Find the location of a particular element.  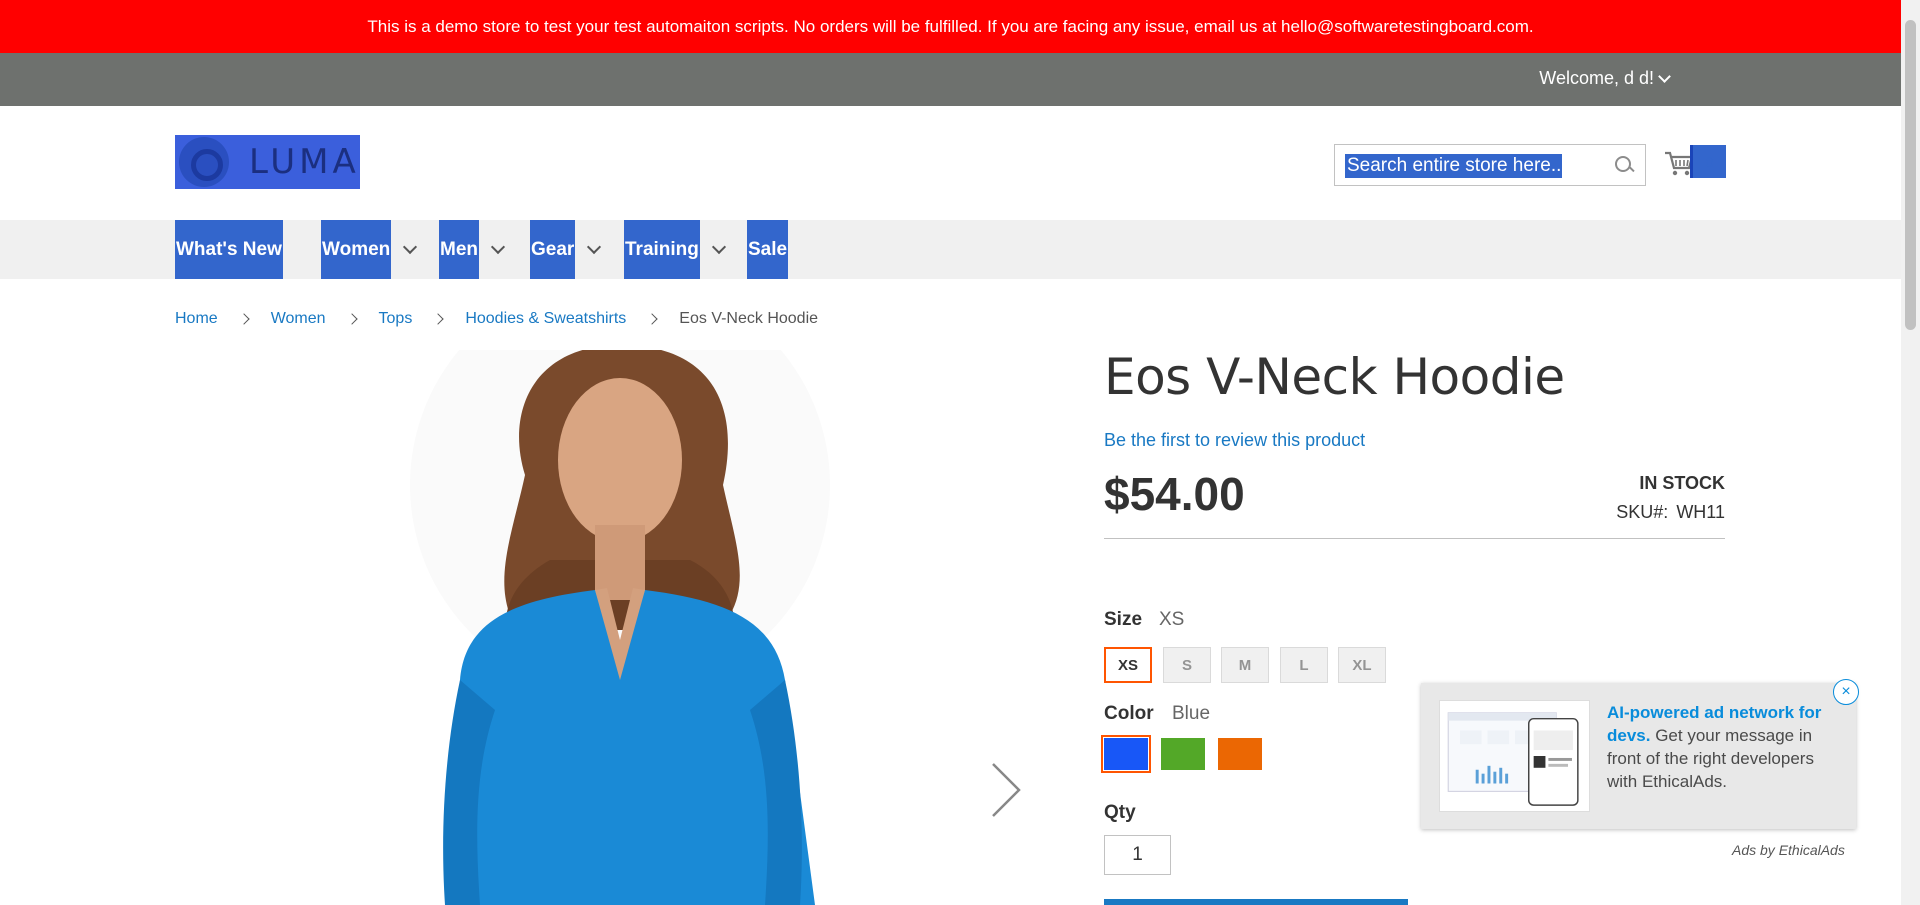

color-selected-value: Blue is located at coordinates (1191, 713).